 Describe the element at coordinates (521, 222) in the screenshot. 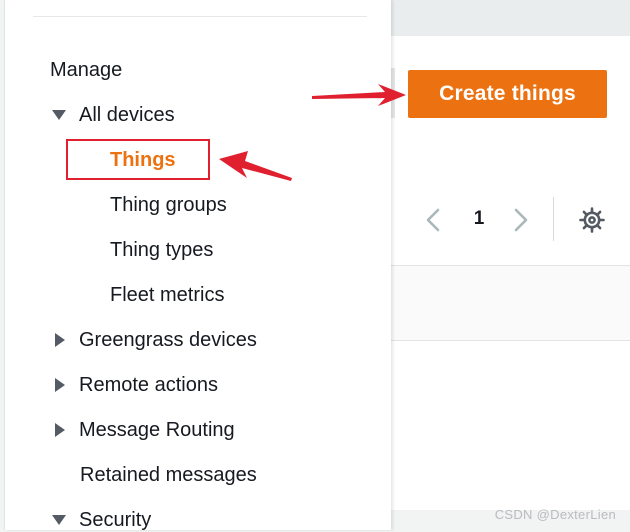

I see `chevron-right-icon` at that location.